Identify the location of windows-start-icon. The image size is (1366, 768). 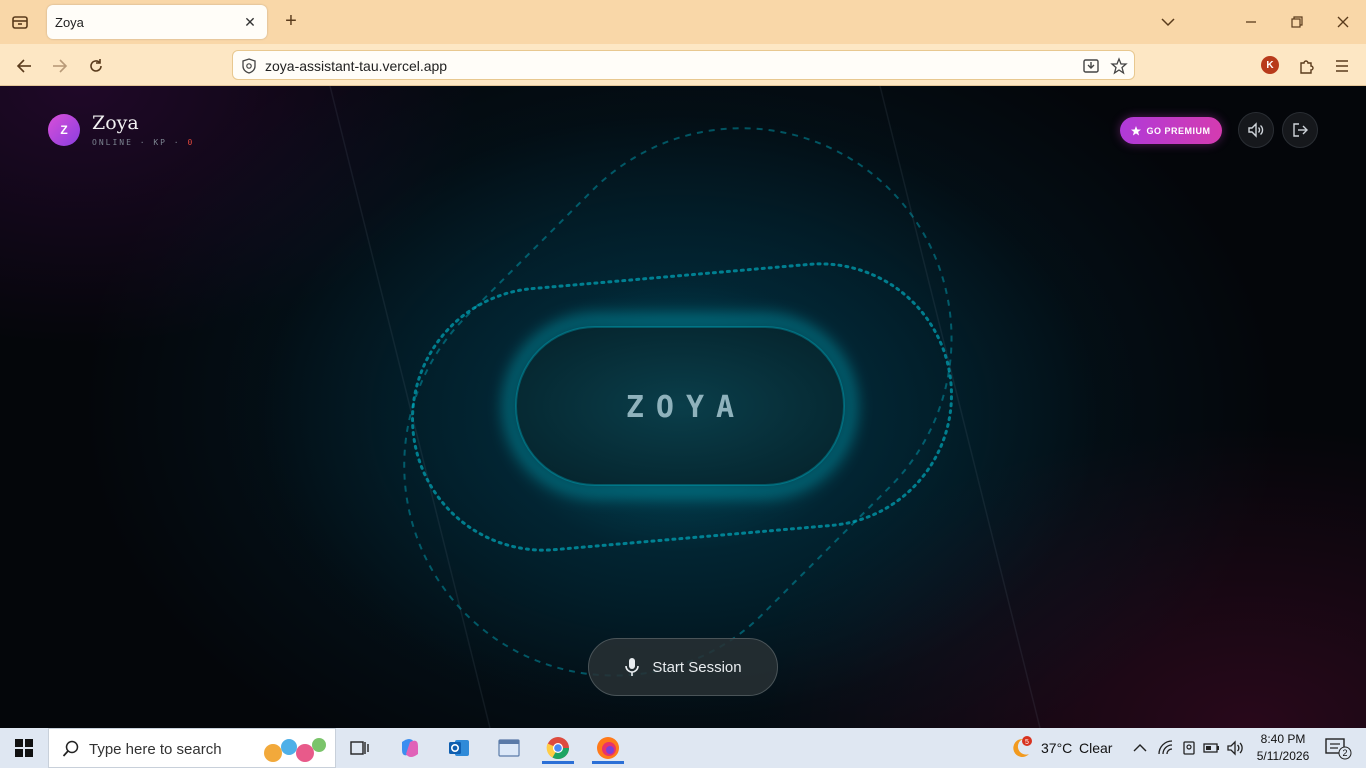
(24, 748).